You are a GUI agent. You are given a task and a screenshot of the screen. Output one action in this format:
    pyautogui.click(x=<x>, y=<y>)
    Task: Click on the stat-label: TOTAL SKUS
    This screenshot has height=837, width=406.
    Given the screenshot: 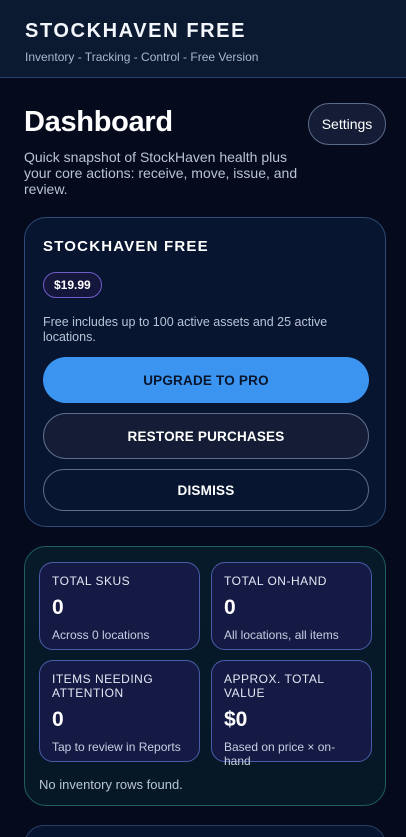 What is the action you would take?
    pyautogui.click(x=91, y=581)
    